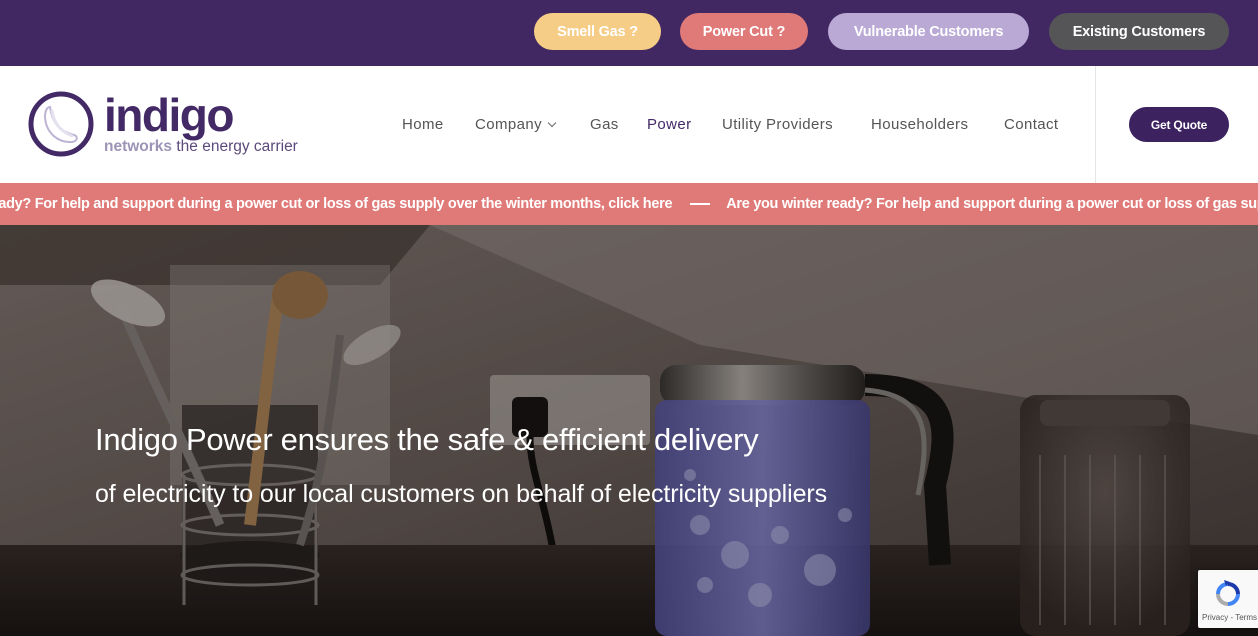 The image size is (1258, 636). Describe the element at coordinates (744, 31) in the screenshot. I see `power-cut-button: Power Cut ?` at that location.